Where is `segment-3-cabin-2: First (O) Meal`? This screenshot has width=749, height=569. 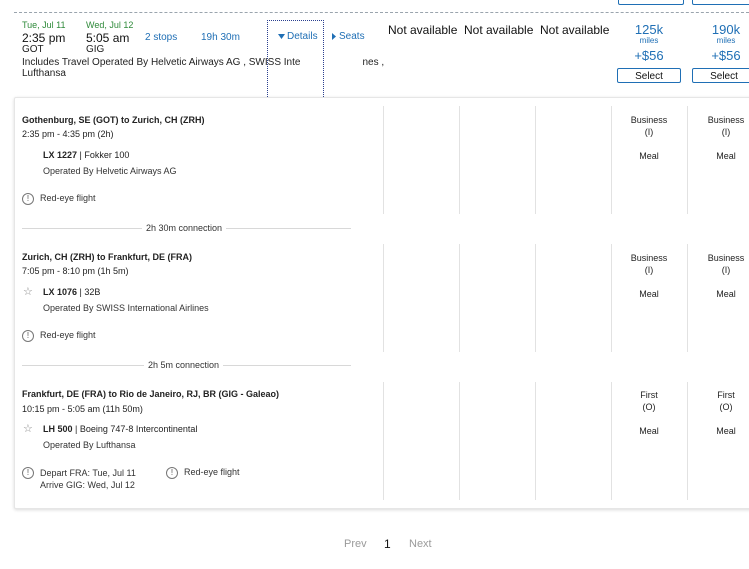
segment-3-cabin-2: First (O) Meal is located at coordinates (722, 413).